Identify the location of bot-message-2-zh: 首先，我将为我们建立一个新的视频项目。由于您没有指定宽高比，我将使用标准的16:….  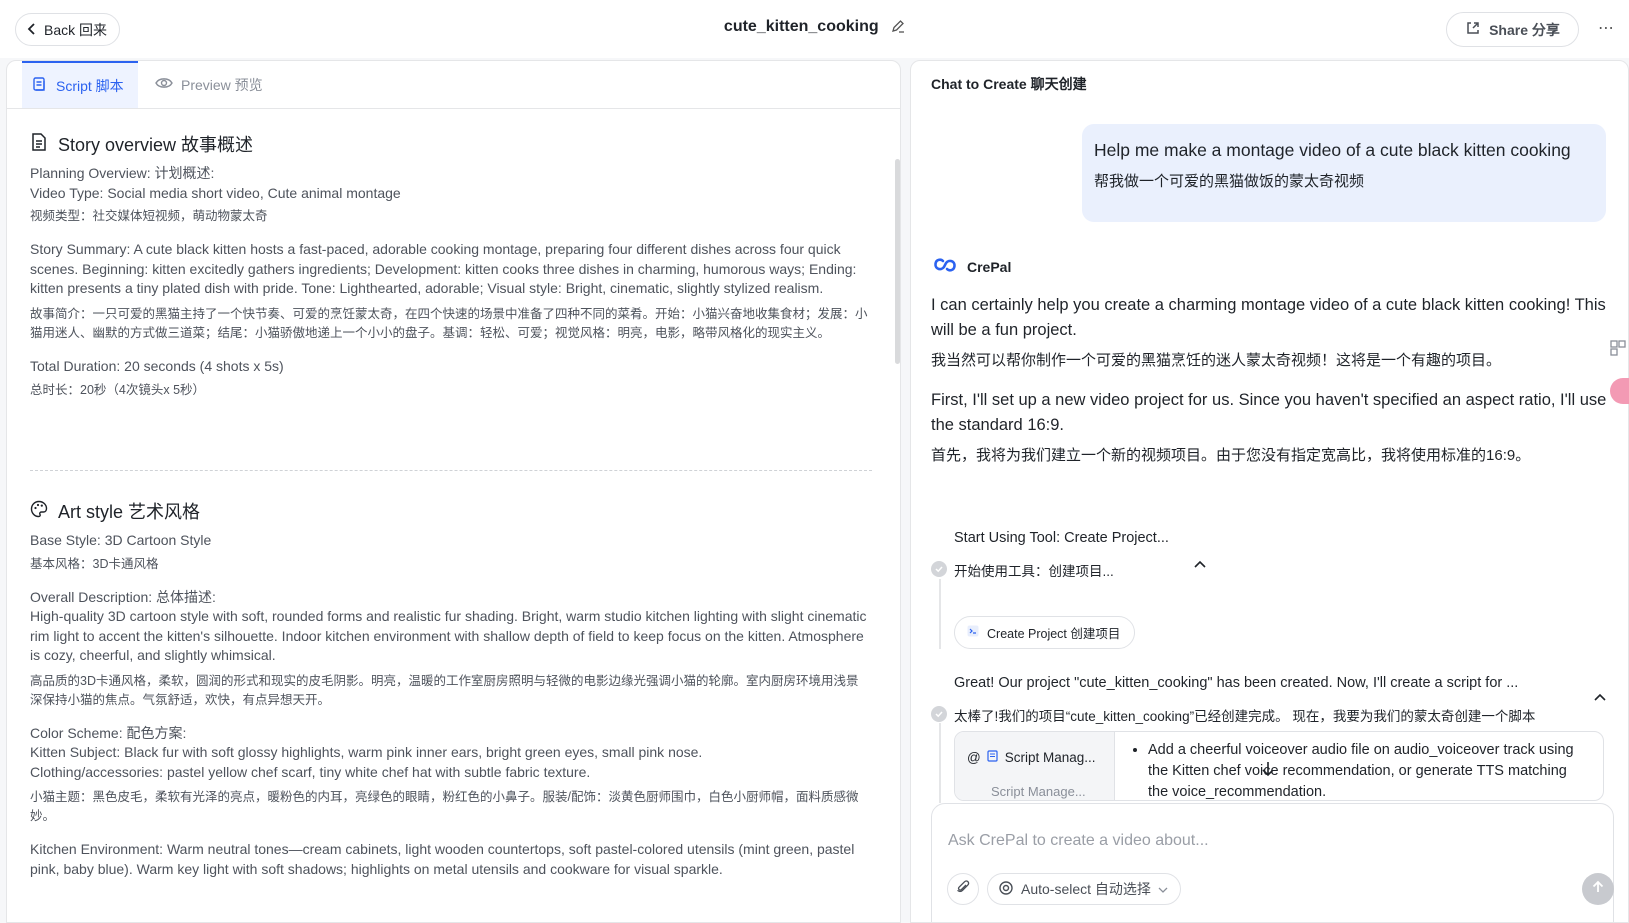
(1231, 455).